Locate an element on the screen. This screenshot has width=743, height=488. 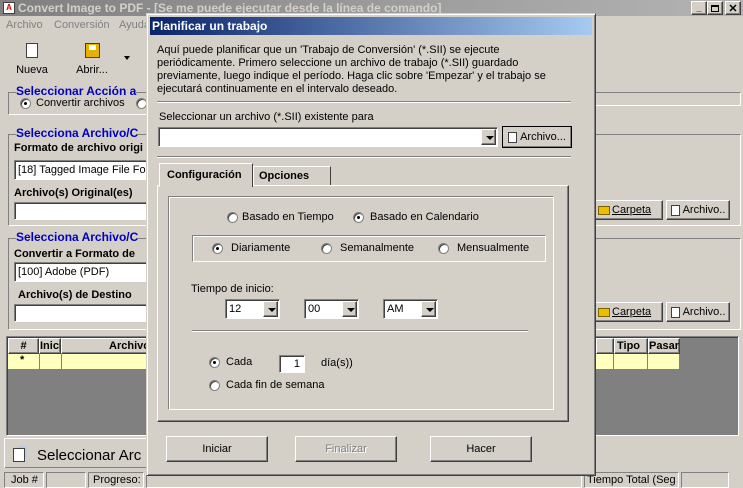
dialog-title: Planificar un trabajo is located at coordinates (210, 26).